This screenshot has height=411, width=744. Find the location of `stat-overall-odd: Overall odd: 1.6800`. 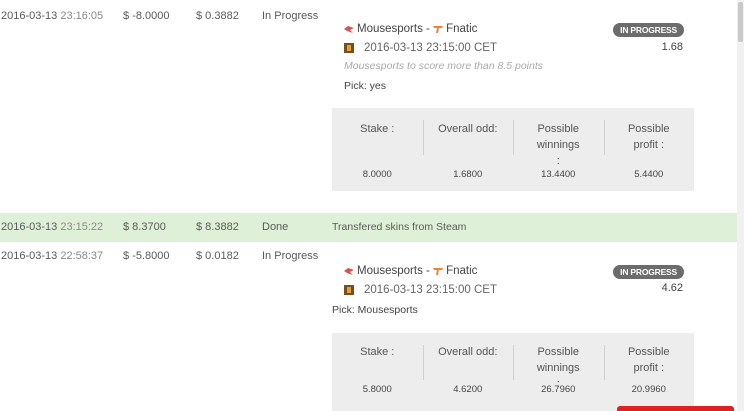

stat-overall-odd: Overall odd: 1.6800 is located at coordinates (468, 149).